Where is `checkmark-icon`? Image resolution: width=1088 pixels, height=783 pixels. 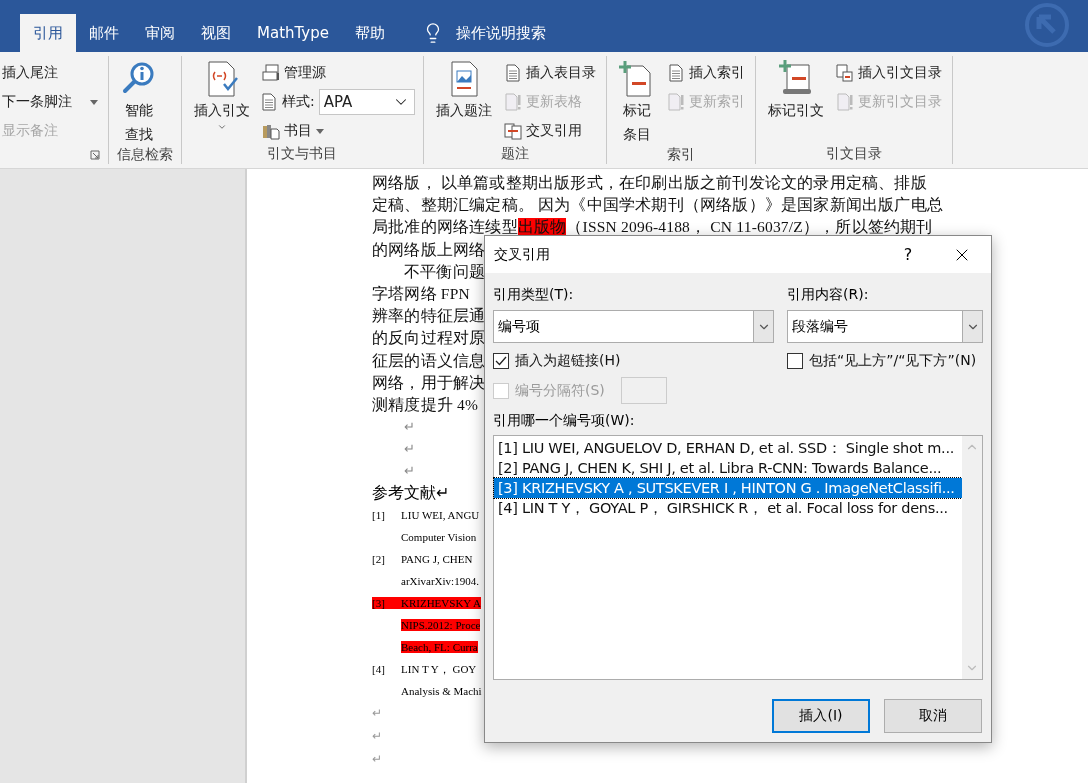 checkmark-icon is located at coordinates (501, 361).